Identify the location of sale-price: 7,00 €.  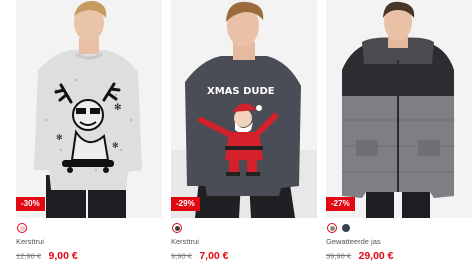
(214, 255).